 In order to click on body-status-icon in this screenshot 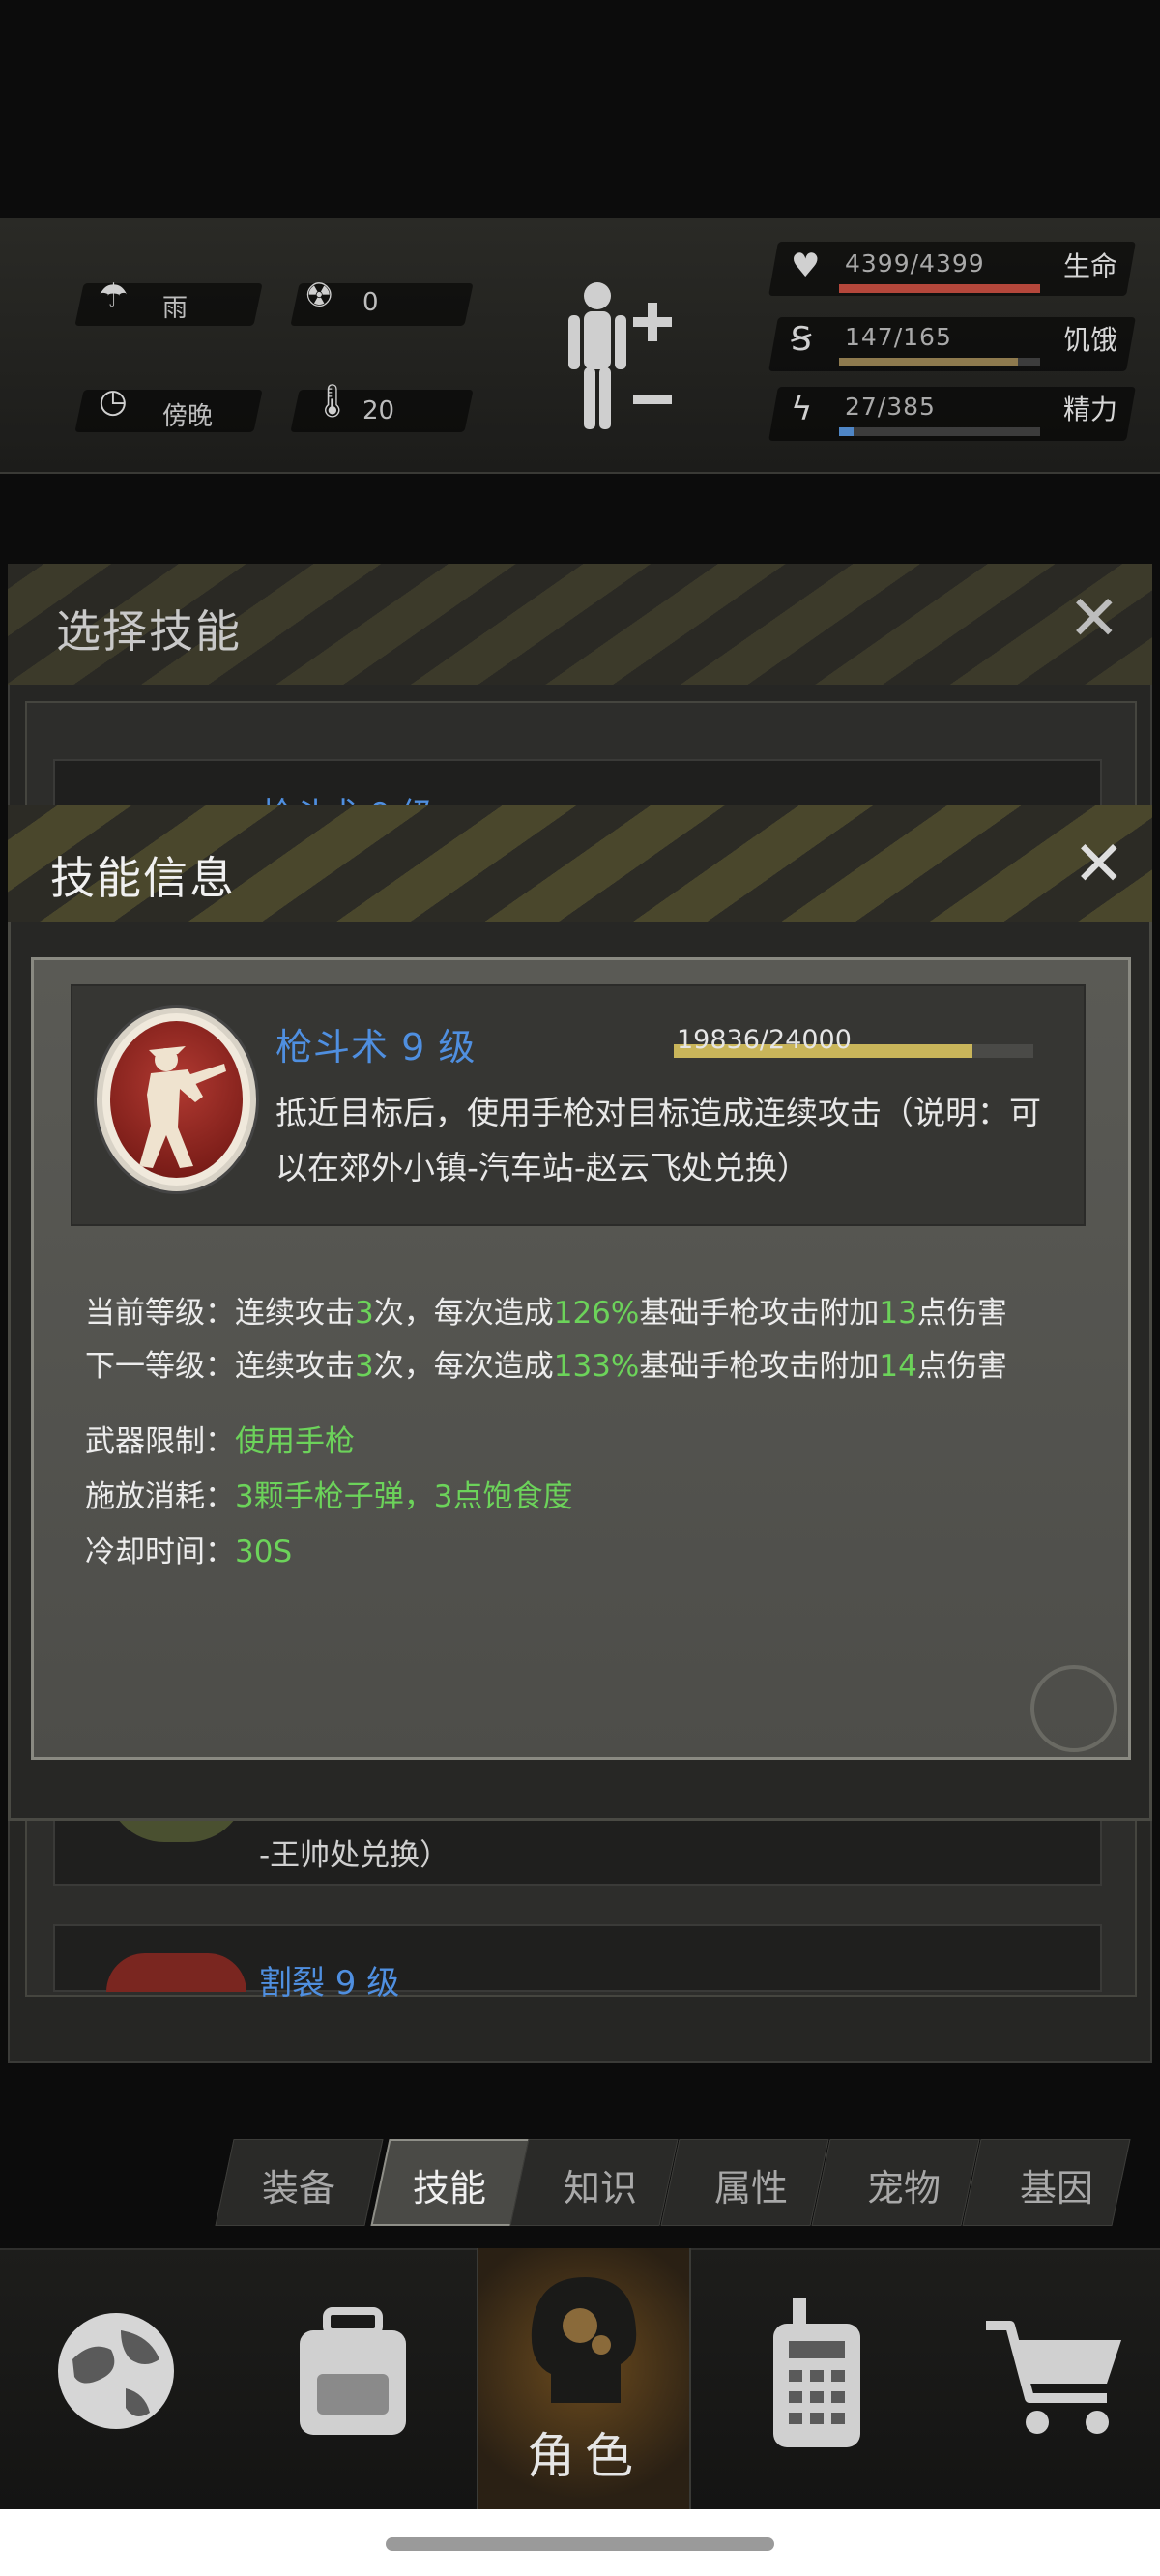, I will do `click(619, 360)`.